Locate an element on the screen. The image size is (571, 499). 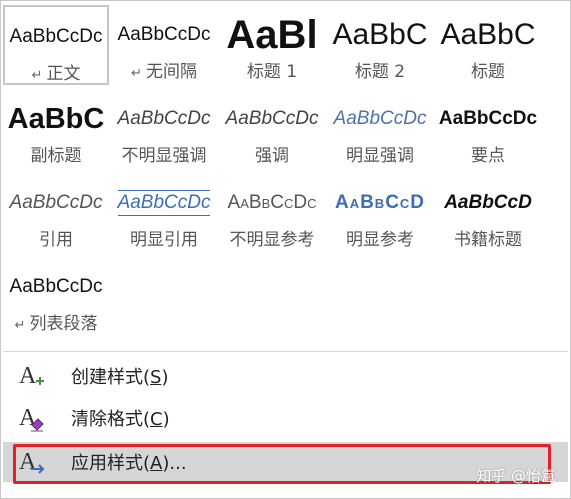
style-tile: AaBbC 标题 2 is located at coordinates (380, 45).